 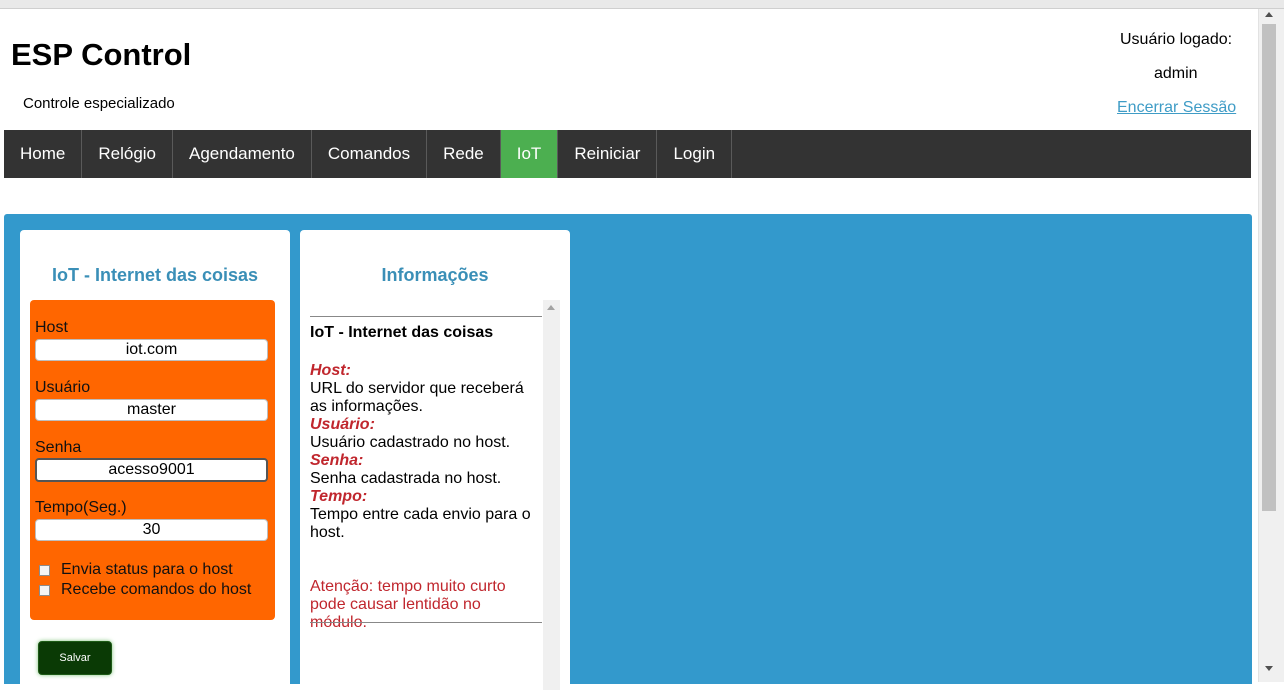 What do you see at coordinates (426, 622) in the screenshot?
I see `info-bottom-divider` at bounding box center [426, 622].